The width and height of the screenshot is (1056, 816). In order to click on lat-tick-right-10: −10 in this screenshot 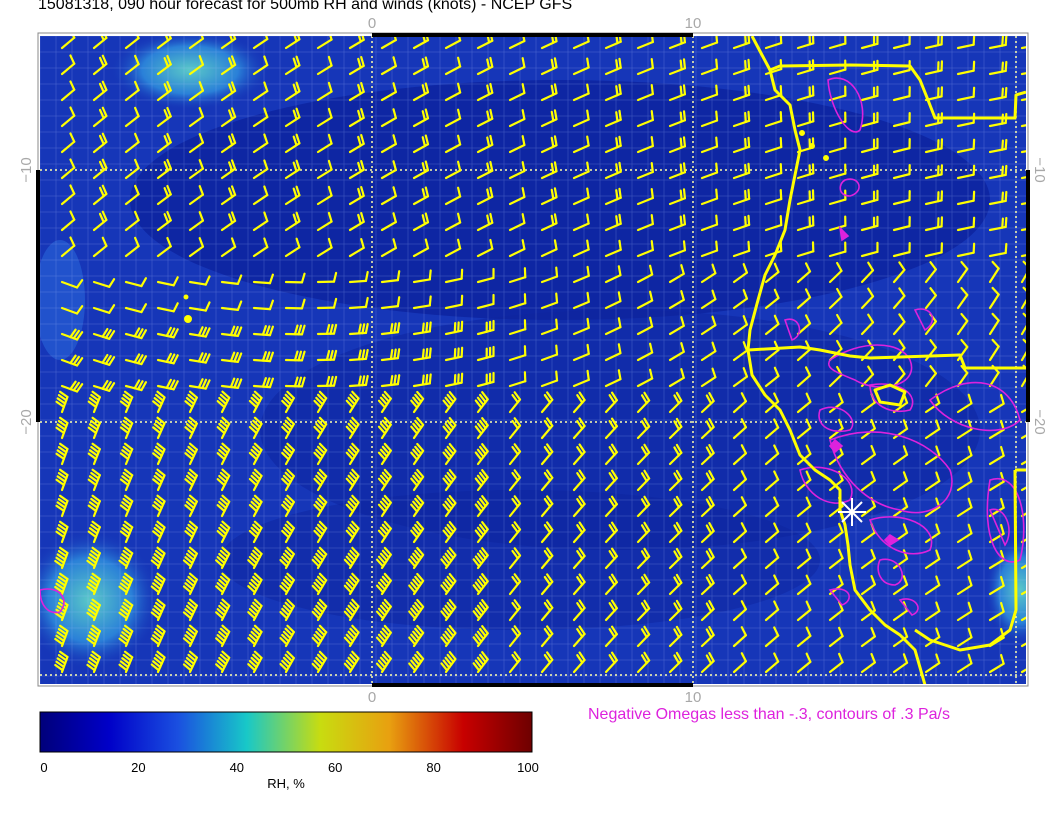, I will do `click(1039, 169)`.